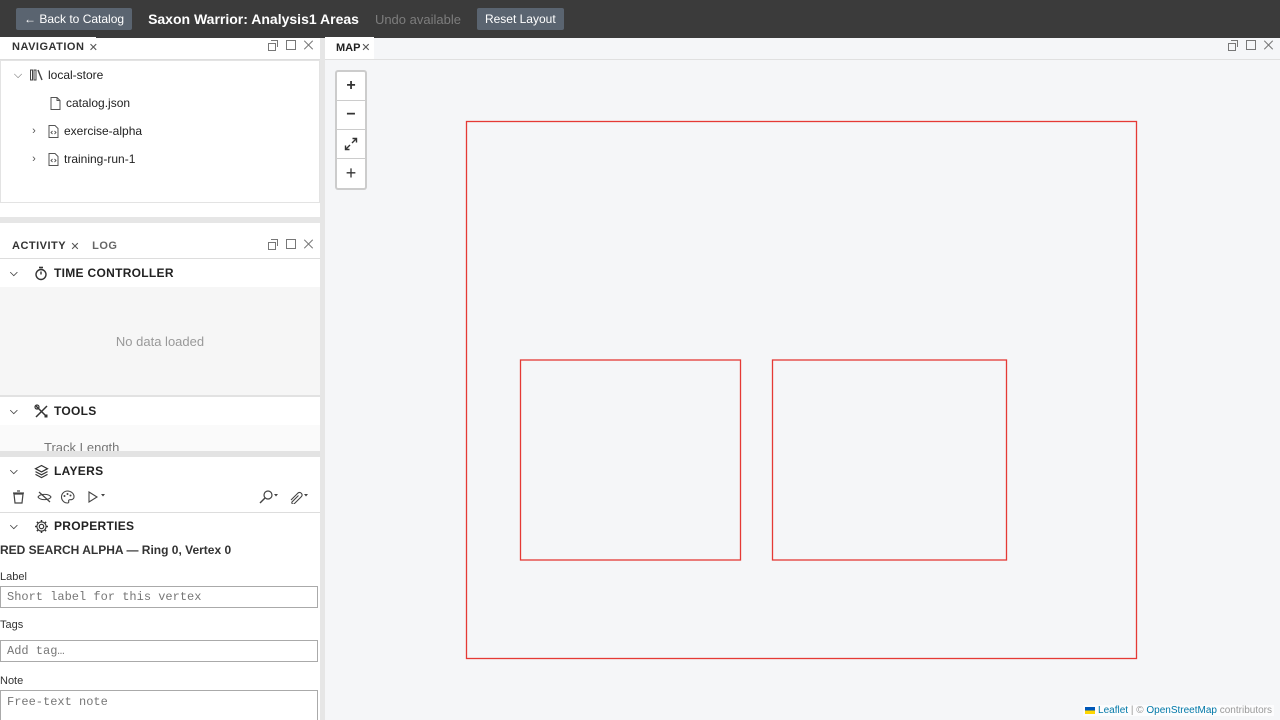 The image size is (1280, 720). Describe the element at coordinates (37, 75) in the screenshot. I see `library-icon` at that location.